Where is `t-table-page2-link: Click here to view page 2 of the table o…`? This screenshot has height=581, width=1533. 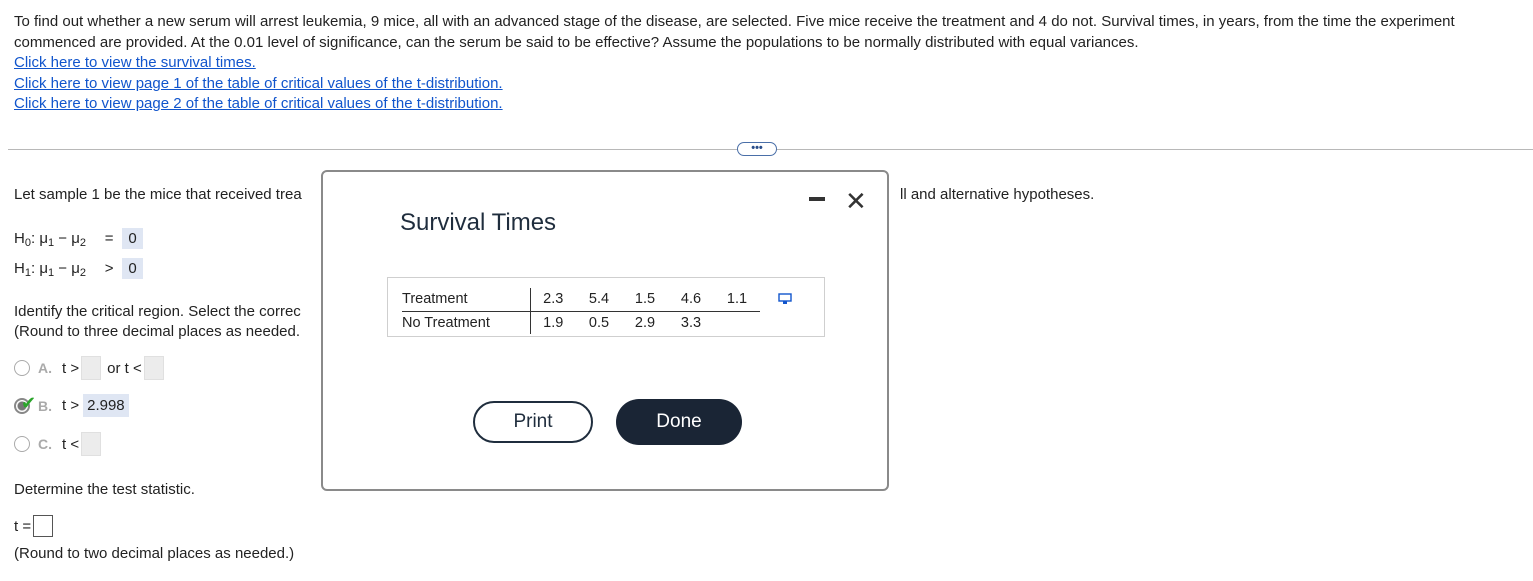 t-table-page2-link: Click here to view page 2 of the table o… is located at coordinates (764, 104).